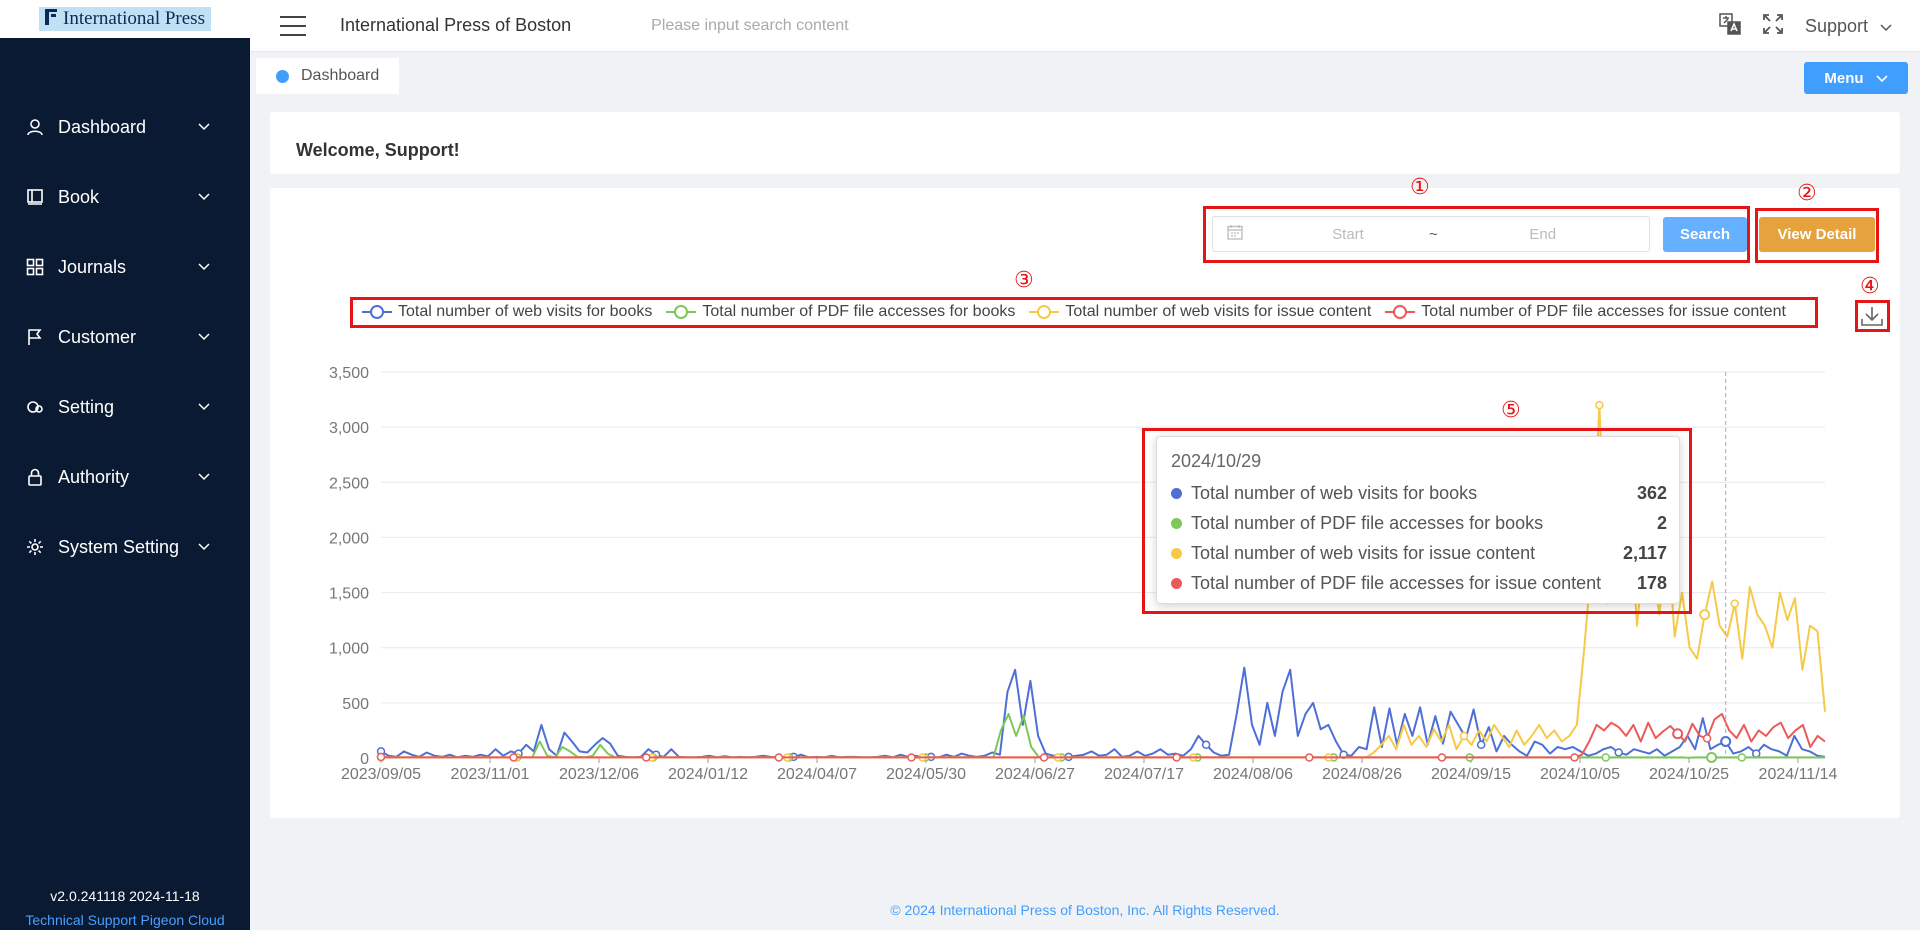 This screenshot has width=1920, height=930. What do you see at coordinates (1870, 285) in the screenshot?
I see `annotation-label-4: ④` at bounding box center [1870, 285].